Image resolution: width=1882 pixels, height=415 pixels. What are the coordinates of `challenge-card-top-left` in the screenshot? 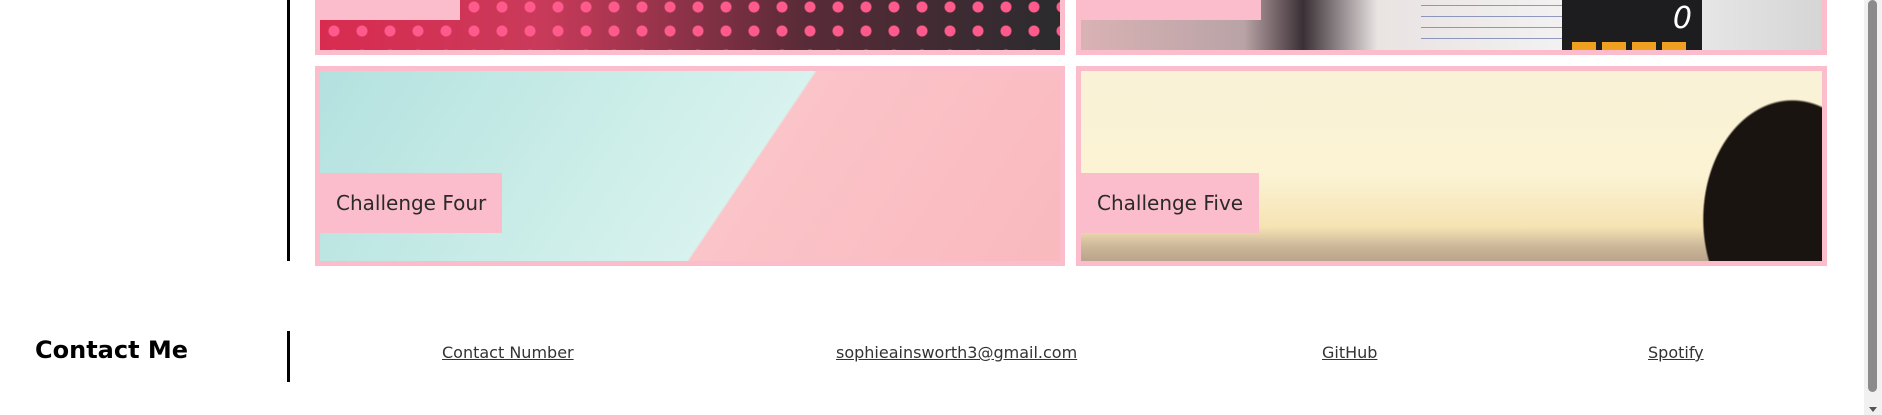 It's located at (690, 27).